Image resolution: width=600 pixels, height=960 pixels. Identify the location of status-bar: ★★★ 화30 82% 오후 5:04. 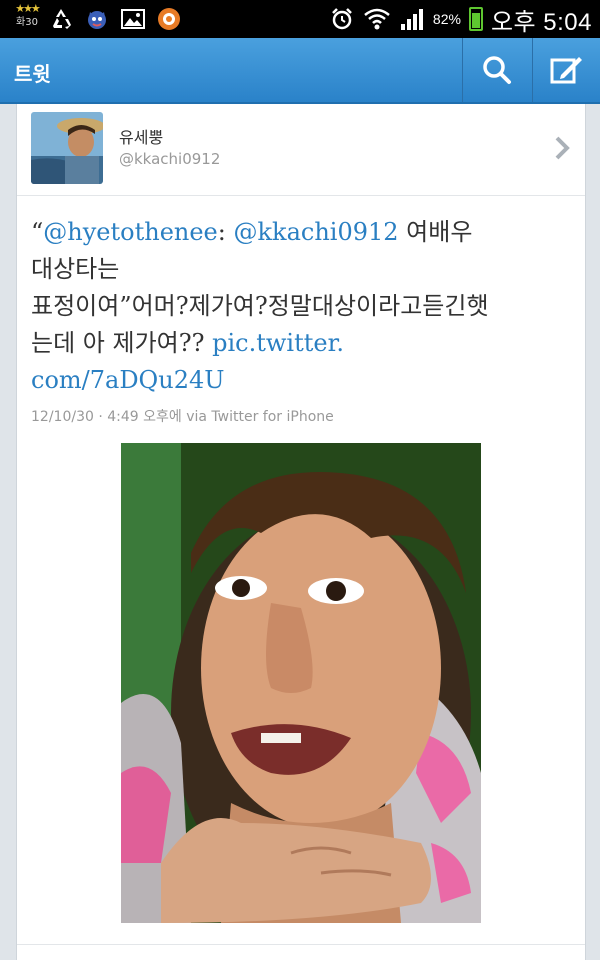
(300, 19).